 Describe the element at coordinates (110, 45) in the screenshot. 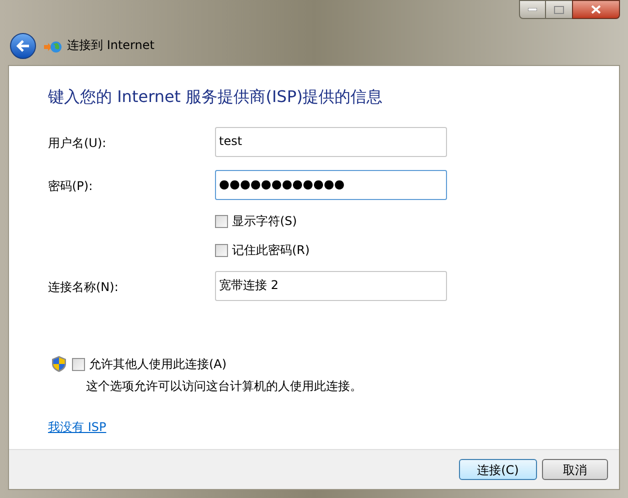

I see `window-title: 连接到 Internet` at that location.